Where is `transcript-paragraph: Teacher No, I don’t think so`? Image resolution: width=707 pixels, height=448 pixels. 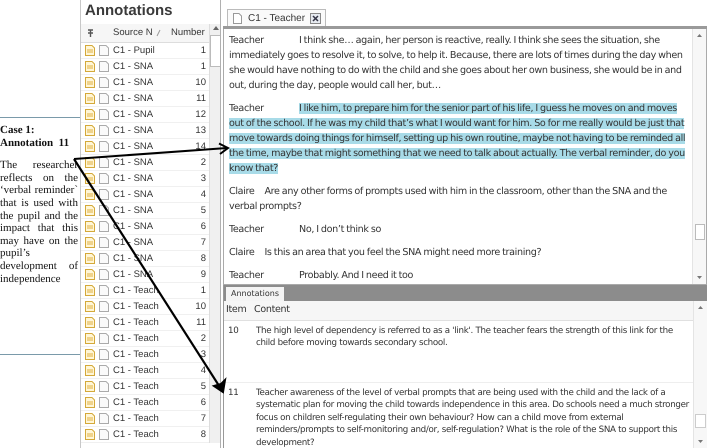
transcript-paragraph: Teacher No, I don’t think so is located at coordinates (305, 230).